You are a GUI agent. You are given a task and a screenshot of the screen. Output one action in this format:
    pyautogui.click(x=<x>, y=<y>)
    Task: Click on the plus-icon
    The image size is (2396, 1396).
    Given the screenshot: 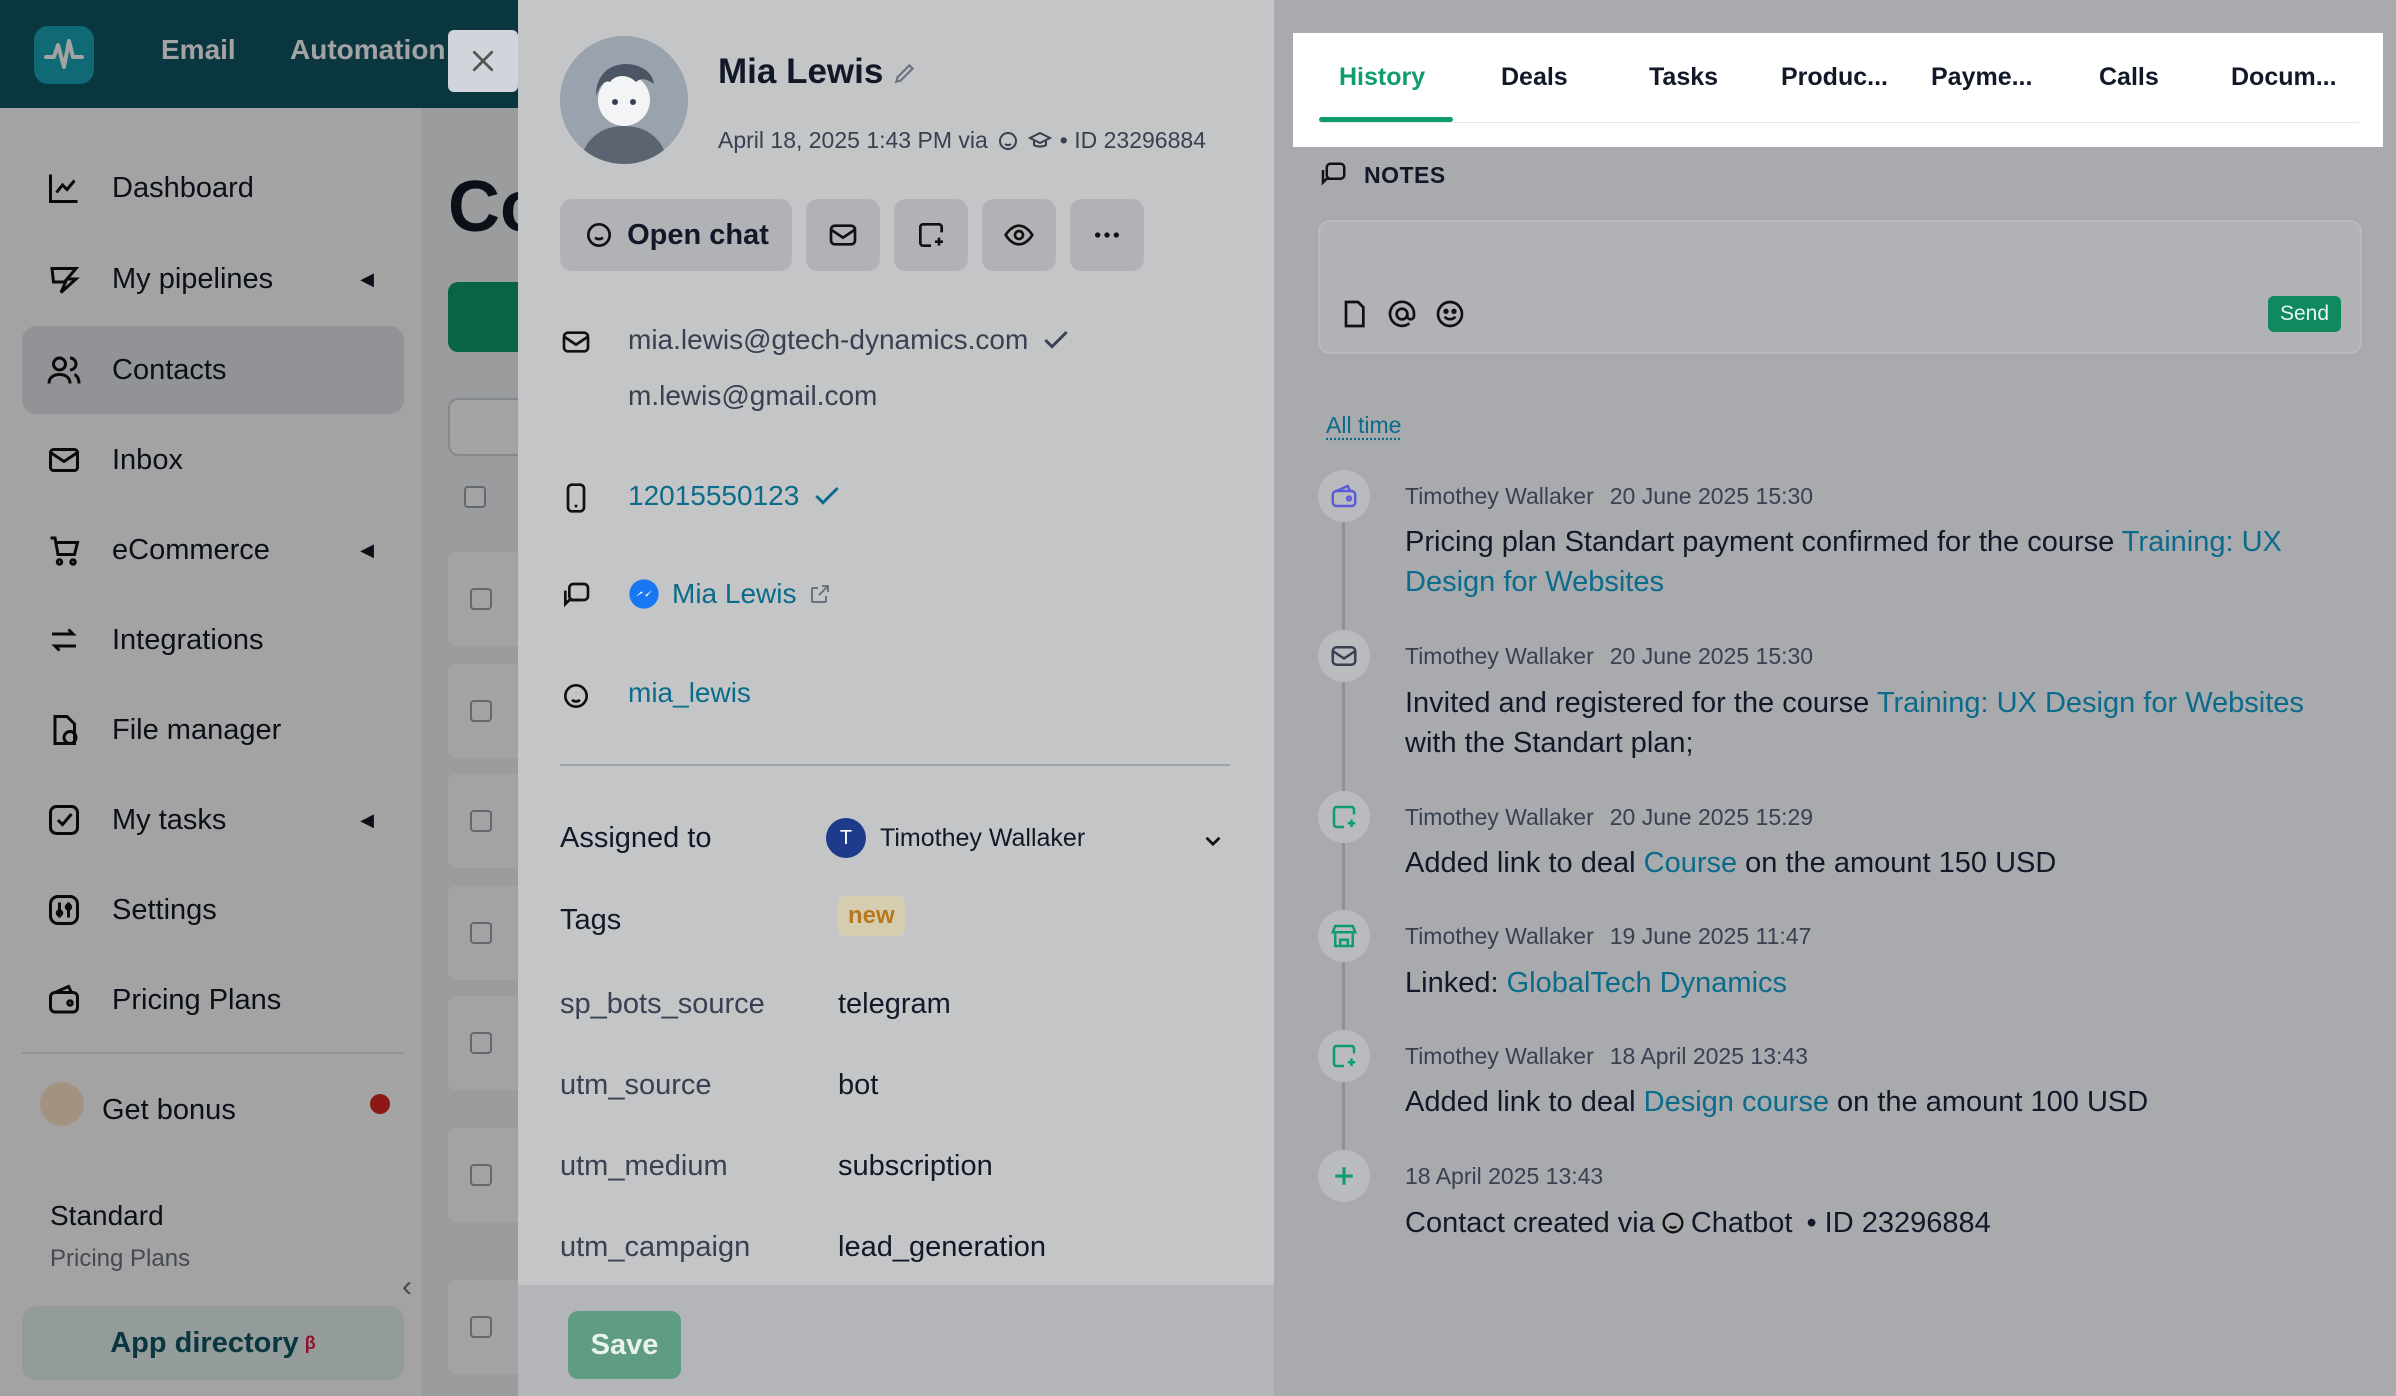 What is the action you would take?
    pyautogui.click(x=1344, y=1176)
    